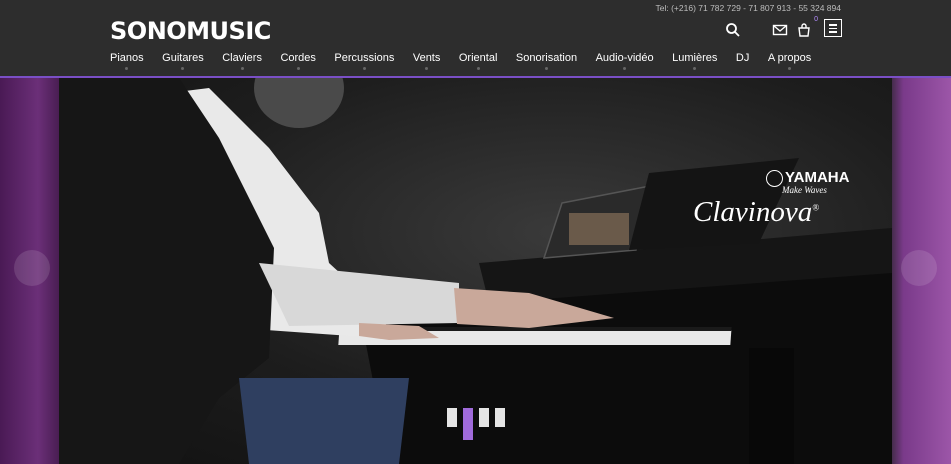 The width and height of the screenshot is (951, 464). What do you see at coordinates (298, 61) in the screenshot?
I see `nav-item-cordes: Cordes` at bounding box center [298, 61].